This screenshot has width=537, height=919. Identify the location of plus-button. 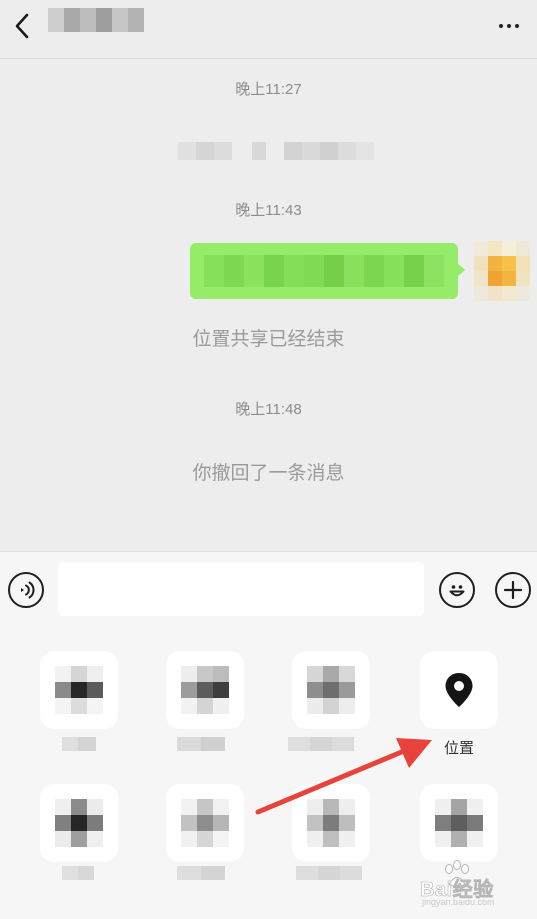
(513, 590).